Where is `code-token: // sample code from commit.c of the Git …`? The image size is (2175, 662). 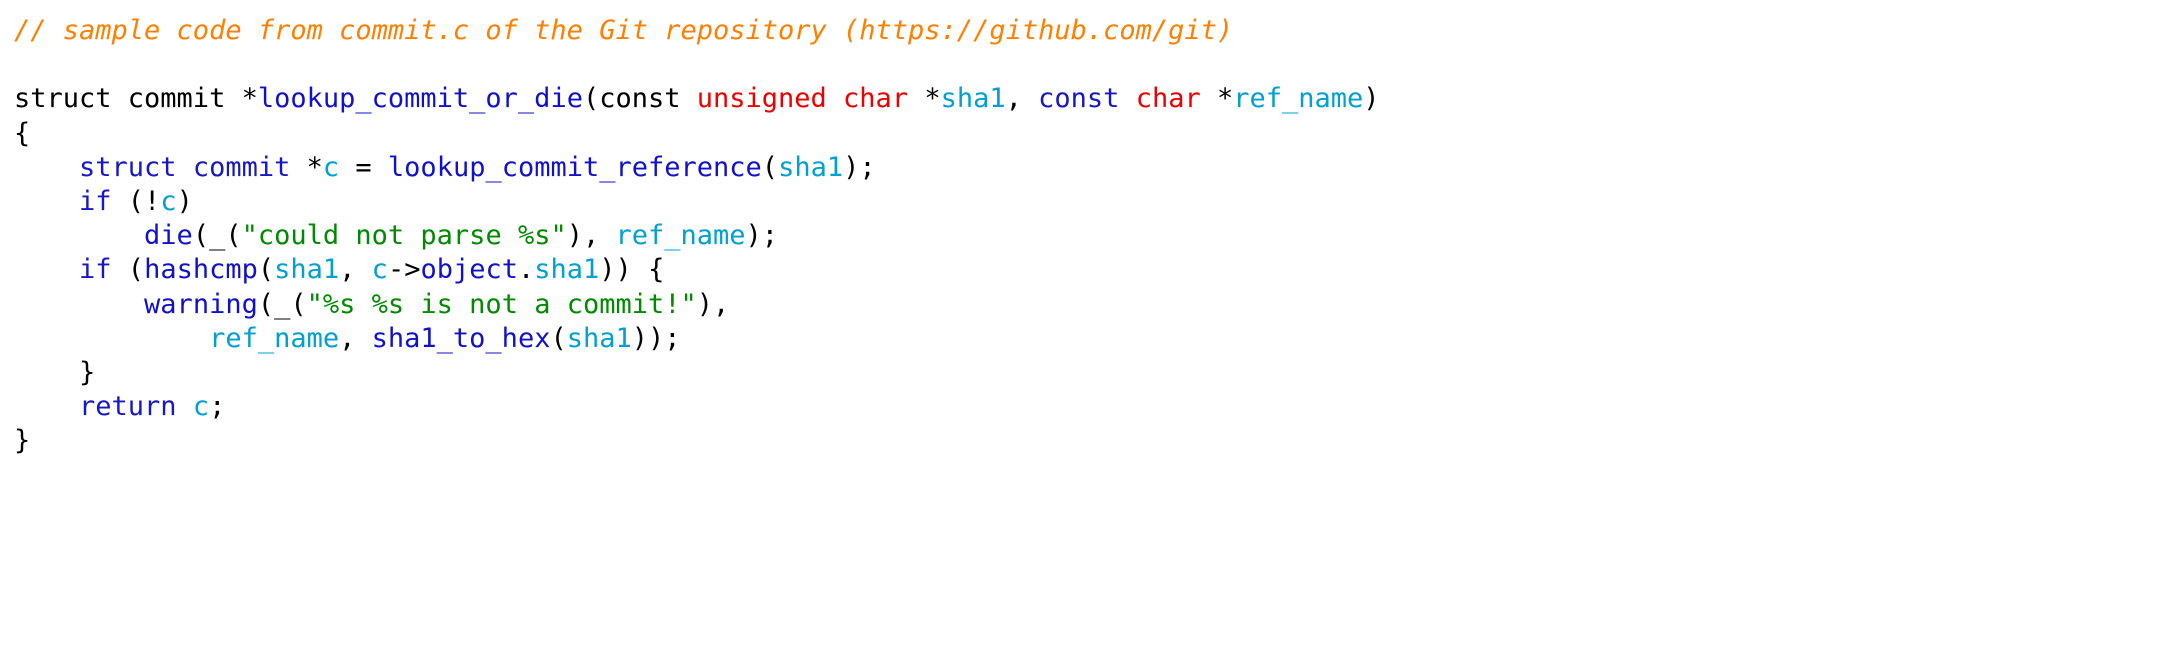
code-token: // sample code from commit.c of the Git … is located at coordinates (624, 30).